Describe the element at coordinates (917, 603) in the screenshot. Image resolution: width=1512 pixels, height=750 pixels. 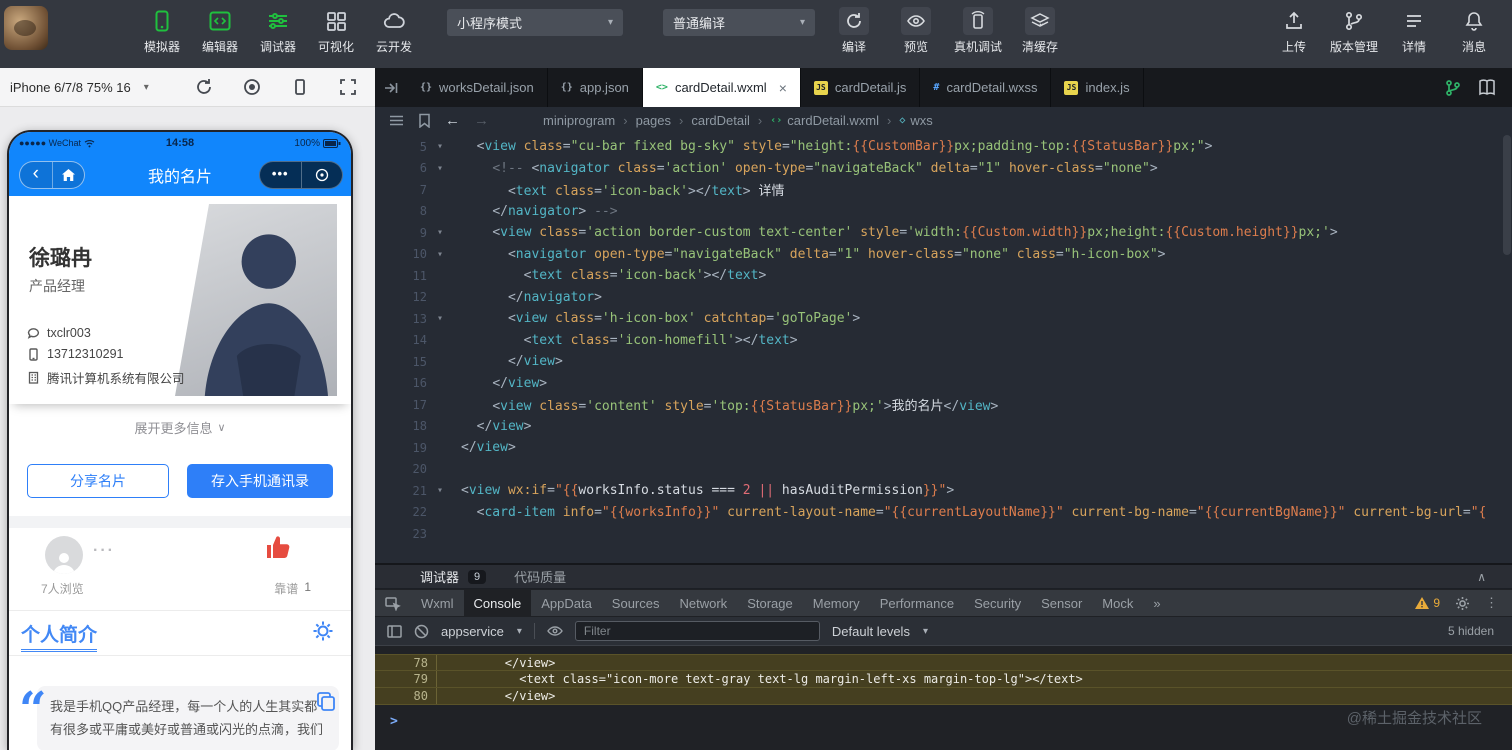
I see `devtools-tab-performance: Performance` at that location.